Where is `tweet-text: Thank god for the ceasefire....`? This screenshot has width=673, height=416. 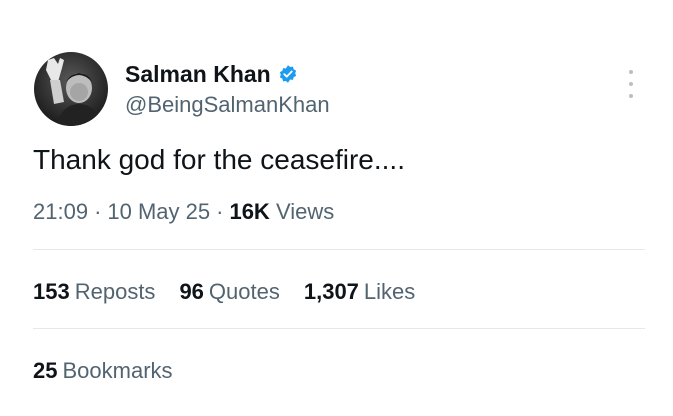 tweet-text: Thank god for the ceasefire.... is located at coordinates (219, 159).